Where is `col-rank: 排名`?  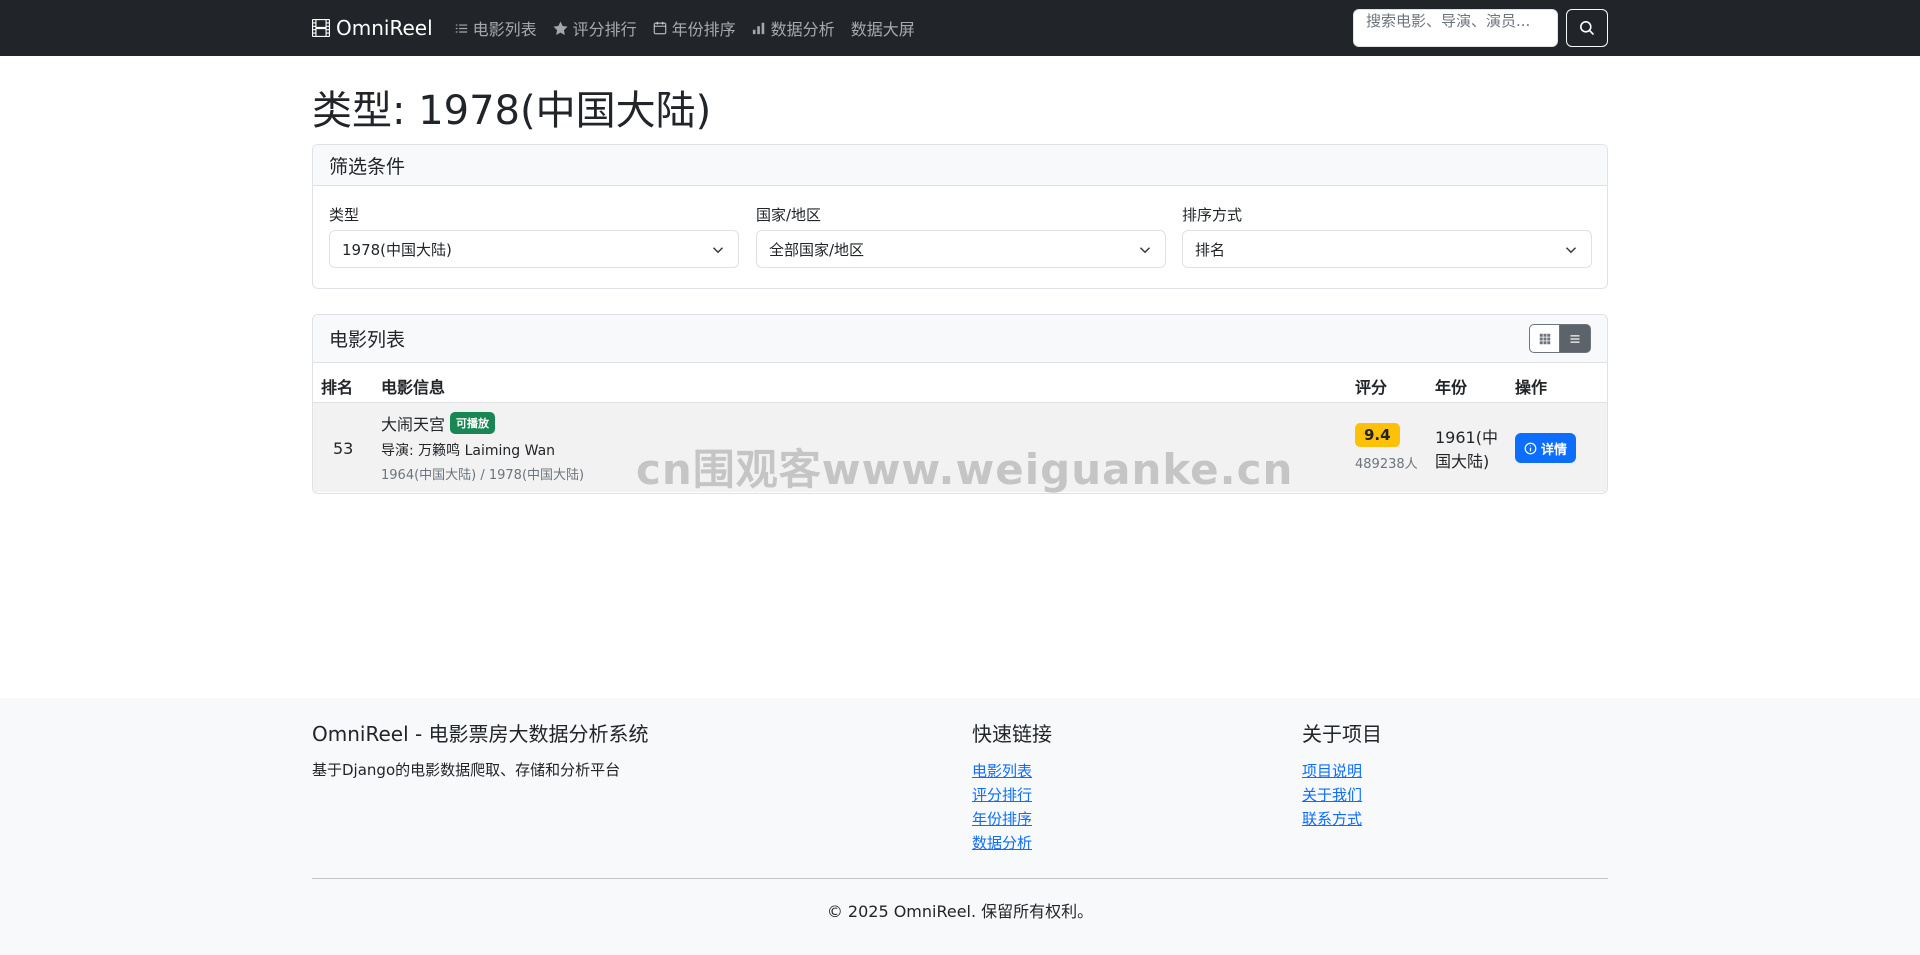 col-rank: 排名 is located at coordinates (337, 387).